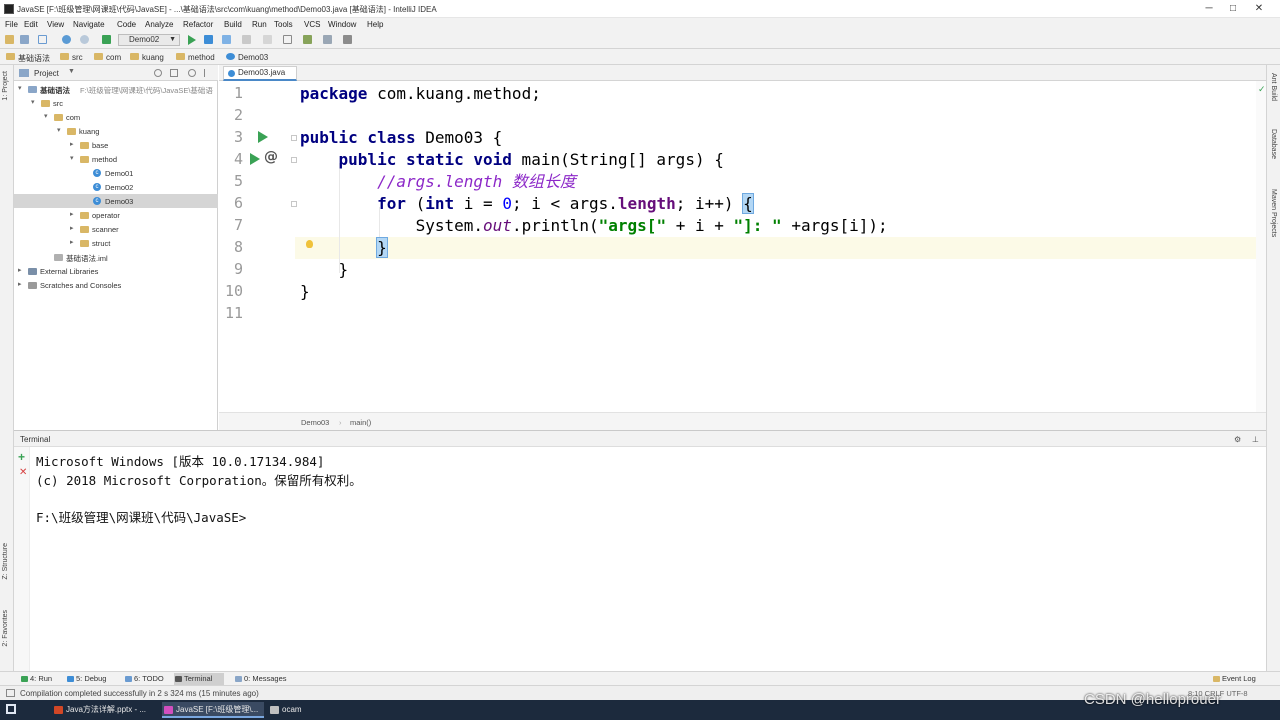 The width and height of the screenshot is (1280, 720). Describe the element at coordinates (5, 561) in the screenshot. I see `structure-tool-tab: Z: Structure` at that location.